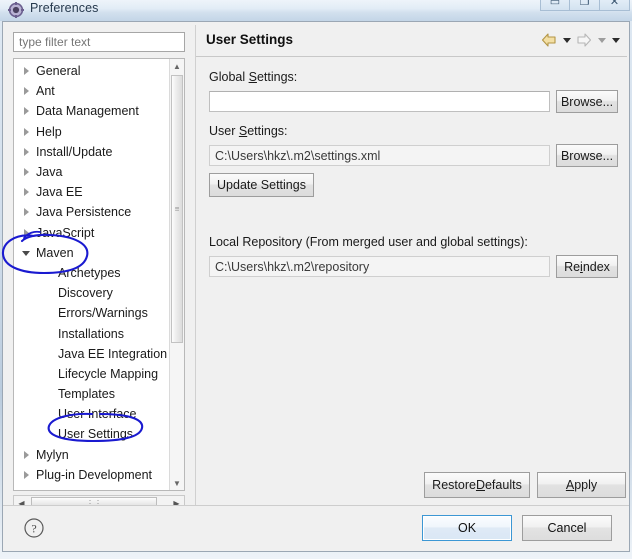 The image size is (632, 559). I want to click on tree-item: Errors/Warnings, so click(94, 313).